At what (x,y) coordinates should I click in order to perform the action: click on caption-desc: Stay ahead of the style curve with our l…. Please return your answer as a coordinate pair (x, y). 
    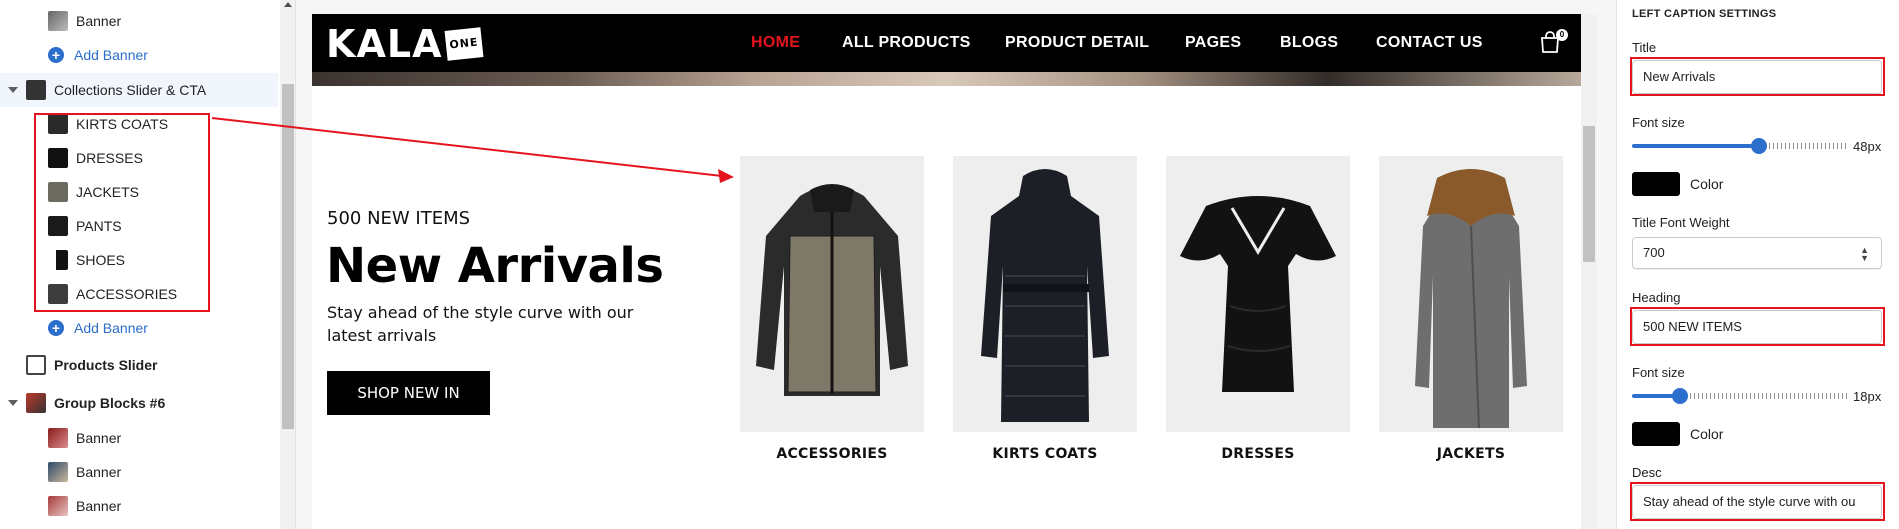
    Looking at the image, I should click on (480, 324).